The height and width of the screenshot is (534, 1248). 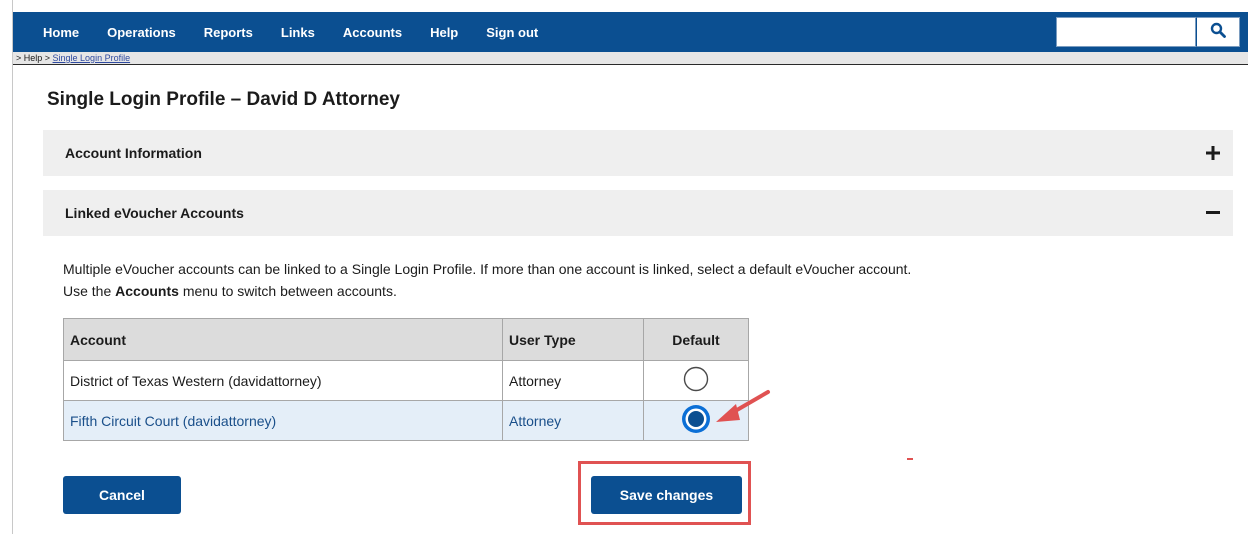 I want to click on default-radio-selected, so click(x=696, y=419).